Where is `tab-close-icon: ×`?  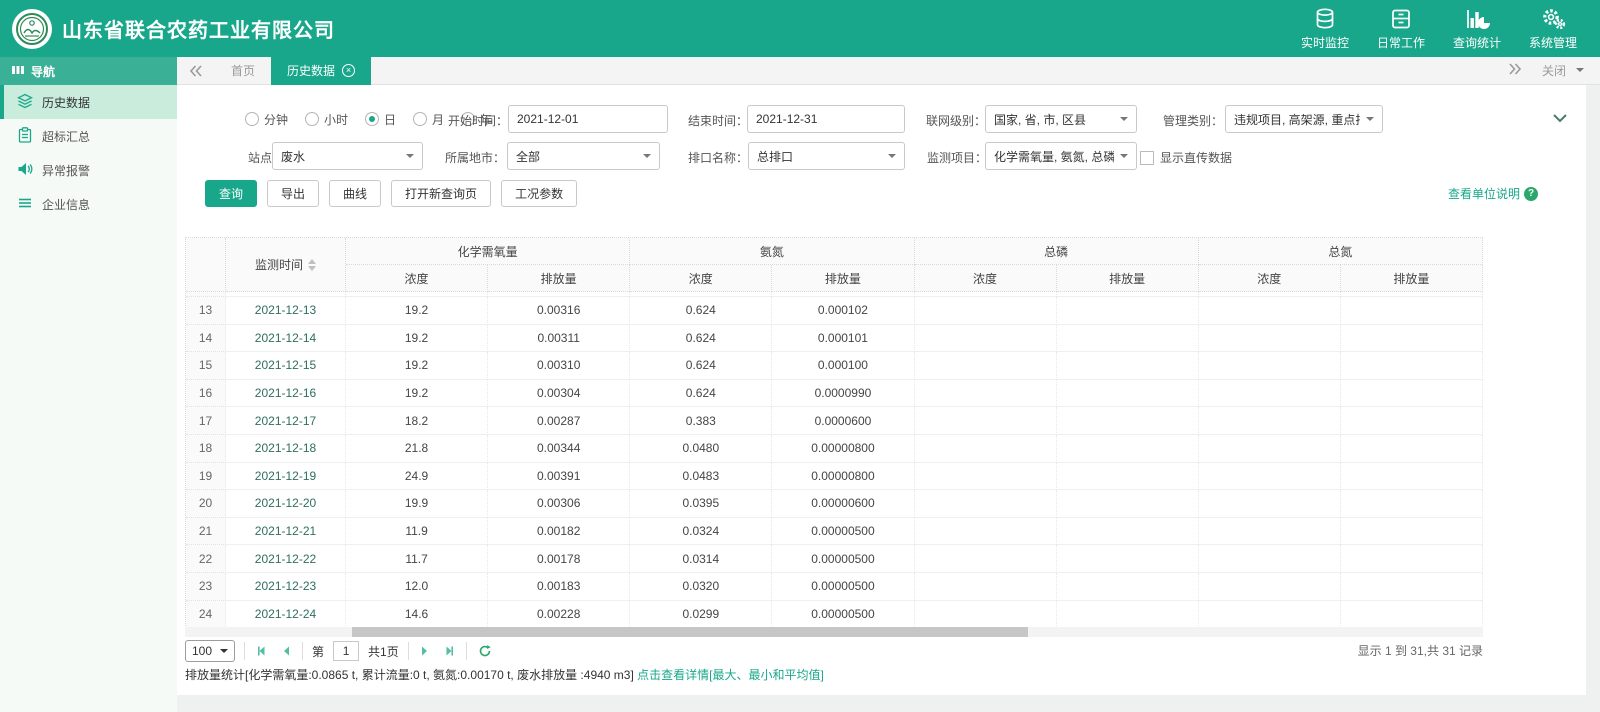
tab-close-icon: × is located at coordinates (349, 70).